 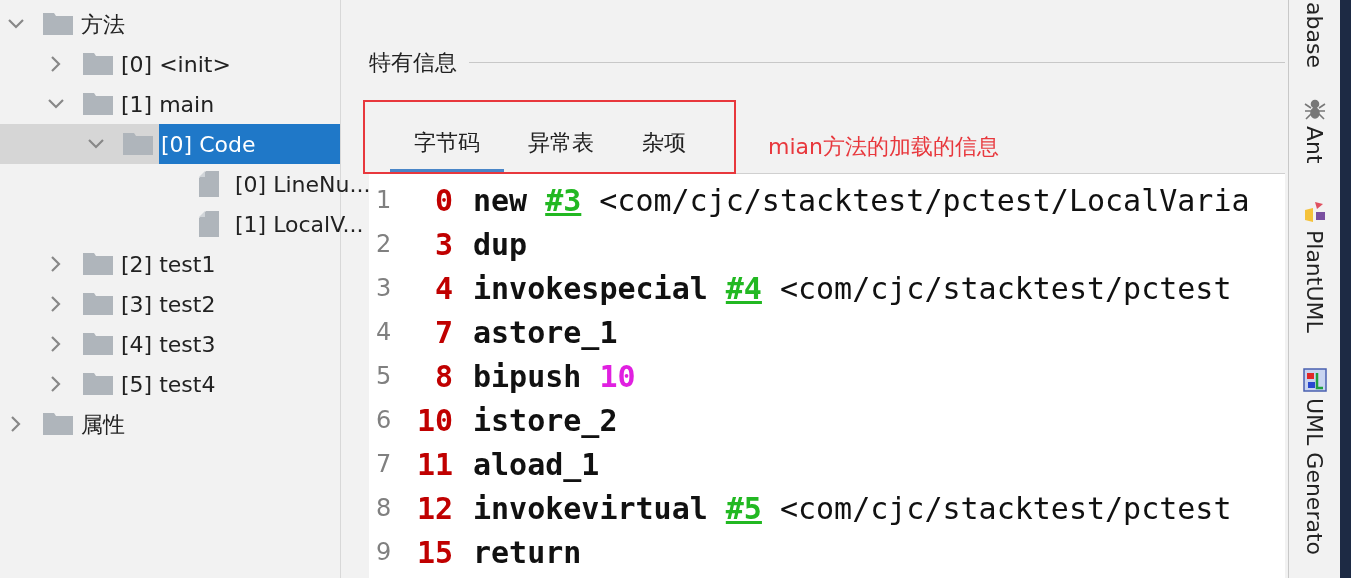 What do you see at coordinates (384, 200) in the screenshot?
I see `line-number: 1` at bounding box center [384, 200].